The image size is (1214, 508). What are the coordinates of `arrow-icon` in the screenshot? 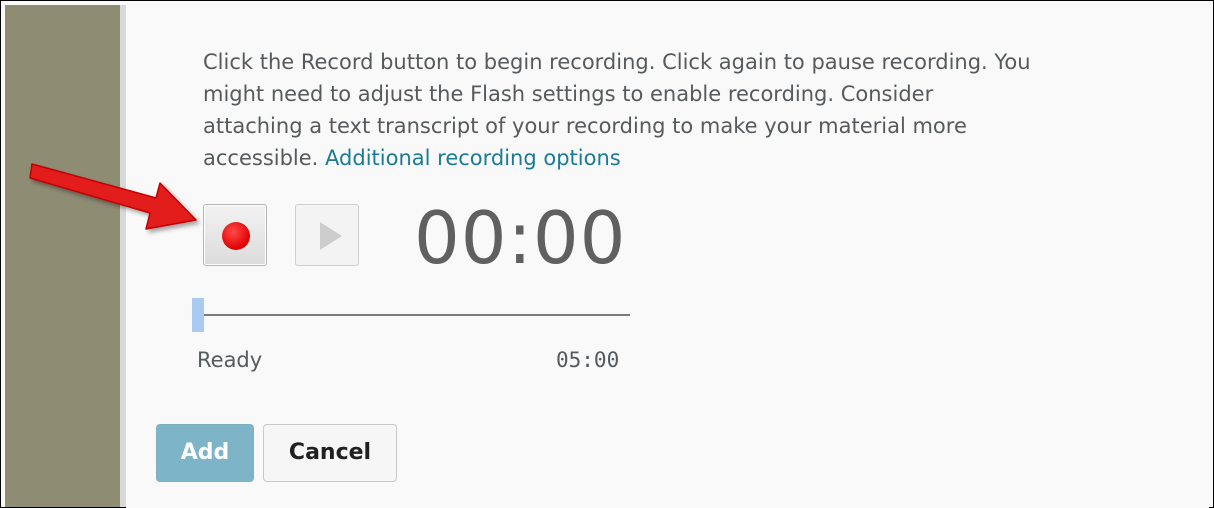 It's located at (113, 196).